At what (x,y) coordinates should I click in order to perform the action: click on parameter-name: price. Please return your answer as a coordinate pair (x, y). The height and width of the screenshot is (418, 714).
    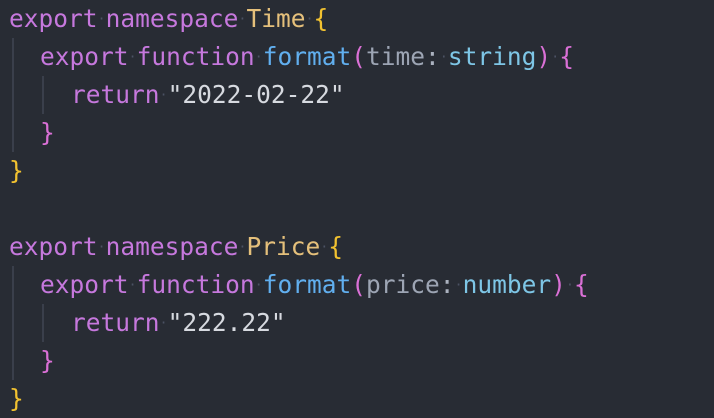
    Looking at the image, I should click on (402, 284).